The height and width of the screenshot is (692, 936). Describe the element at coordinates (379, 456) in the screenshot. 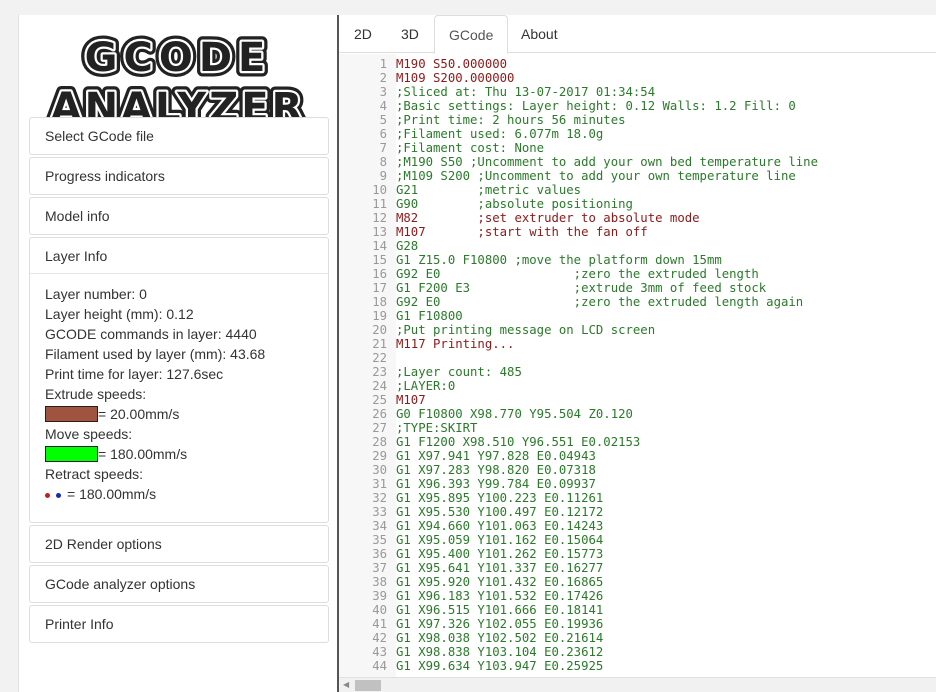

I see `line-number: 29` at that location.